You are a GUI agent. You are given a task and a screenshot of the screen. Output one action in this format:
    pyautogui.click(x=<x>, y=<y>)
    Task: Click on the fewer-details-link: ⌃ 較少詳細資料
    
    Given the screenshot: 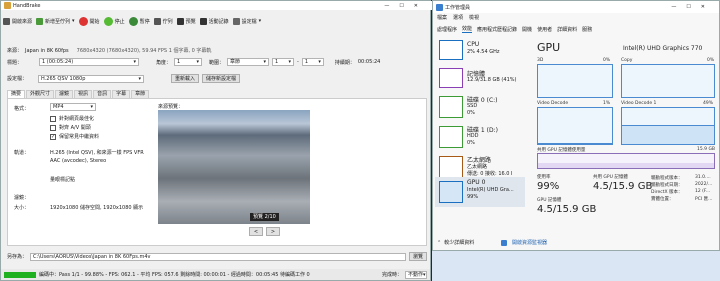 What is the action you would take?
    pyautogui.click(x=455, y=243)
    